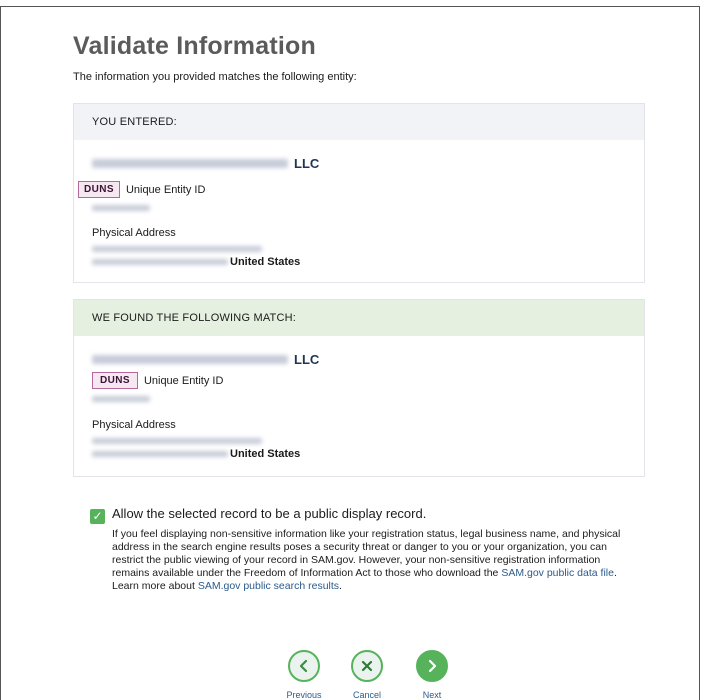 This screenshot has height=700, width=701. Describe the element at coordinates (307, 163) in the screenshot. I see `entered-entity-suffix: LLC` at that location.